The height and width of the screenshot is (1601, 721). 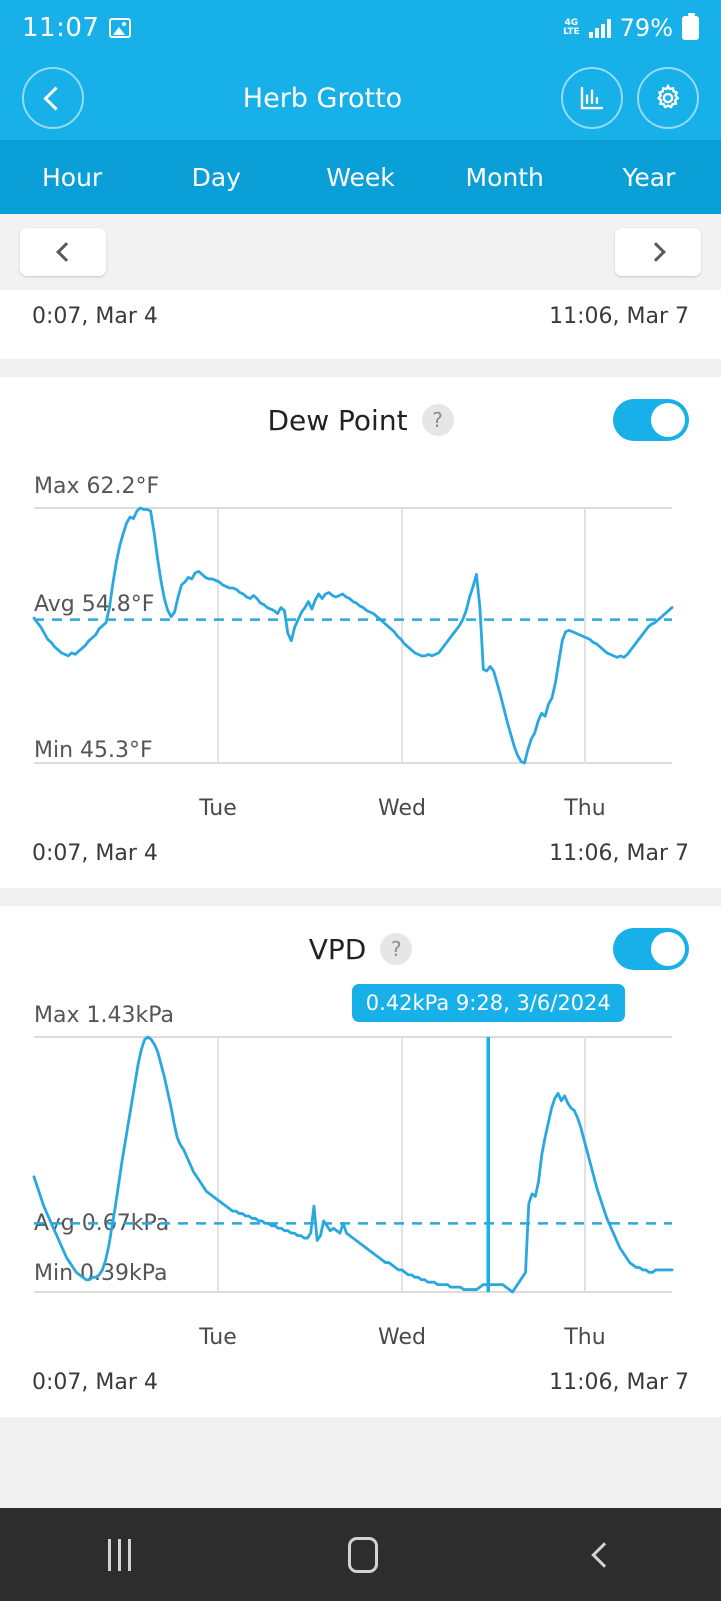 I want to click on tab-week: Week, so click(x=360, y=177).